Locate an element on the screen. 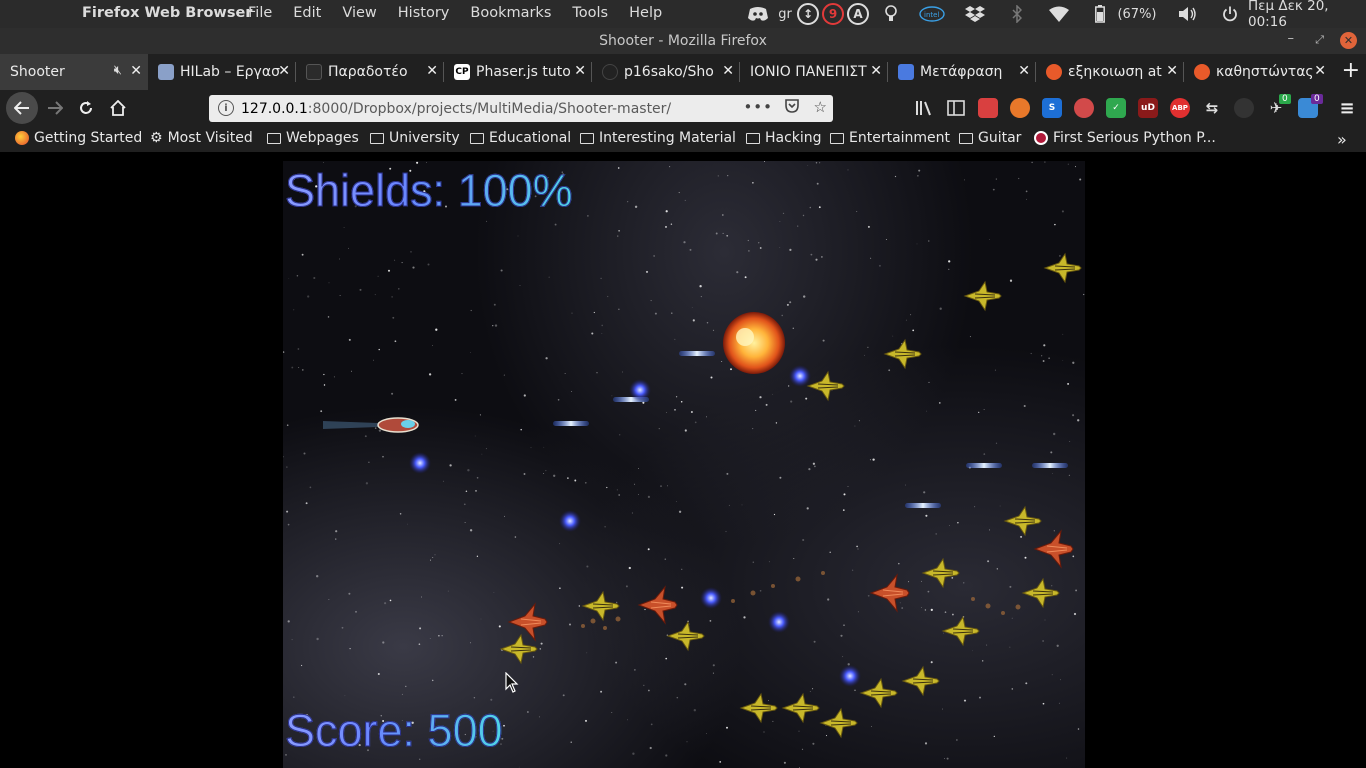 The height and width of the screenshot is (768, 1366). lightbulb-icon is located at coordinates (891, 14).